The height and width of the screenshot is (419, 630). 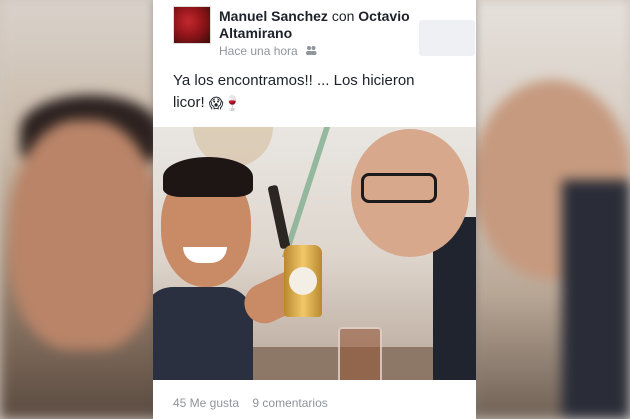 What do you see at coordinates (258, 51) in the screenshot?
I see `post-timestamp: Hace una hora` at bounding box center [258, 51].